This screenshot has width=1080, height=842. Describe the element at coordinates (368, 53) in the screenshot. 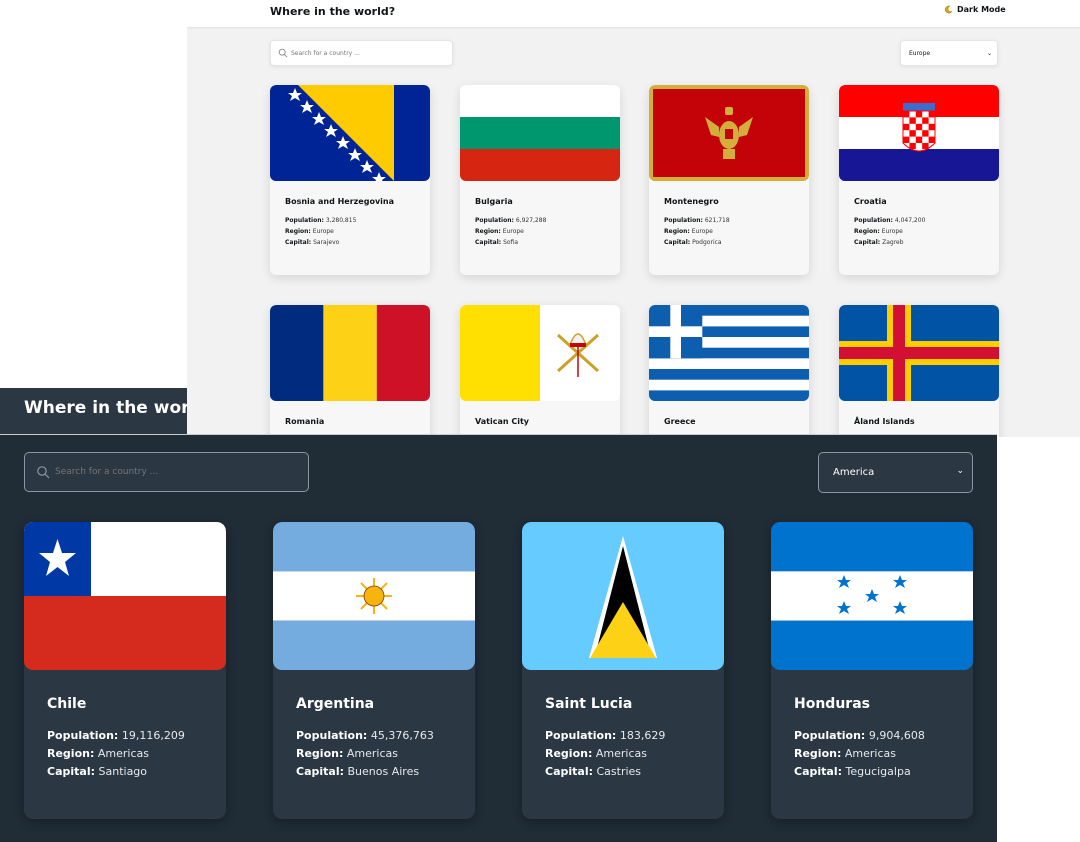

I see `search-input` at that location.